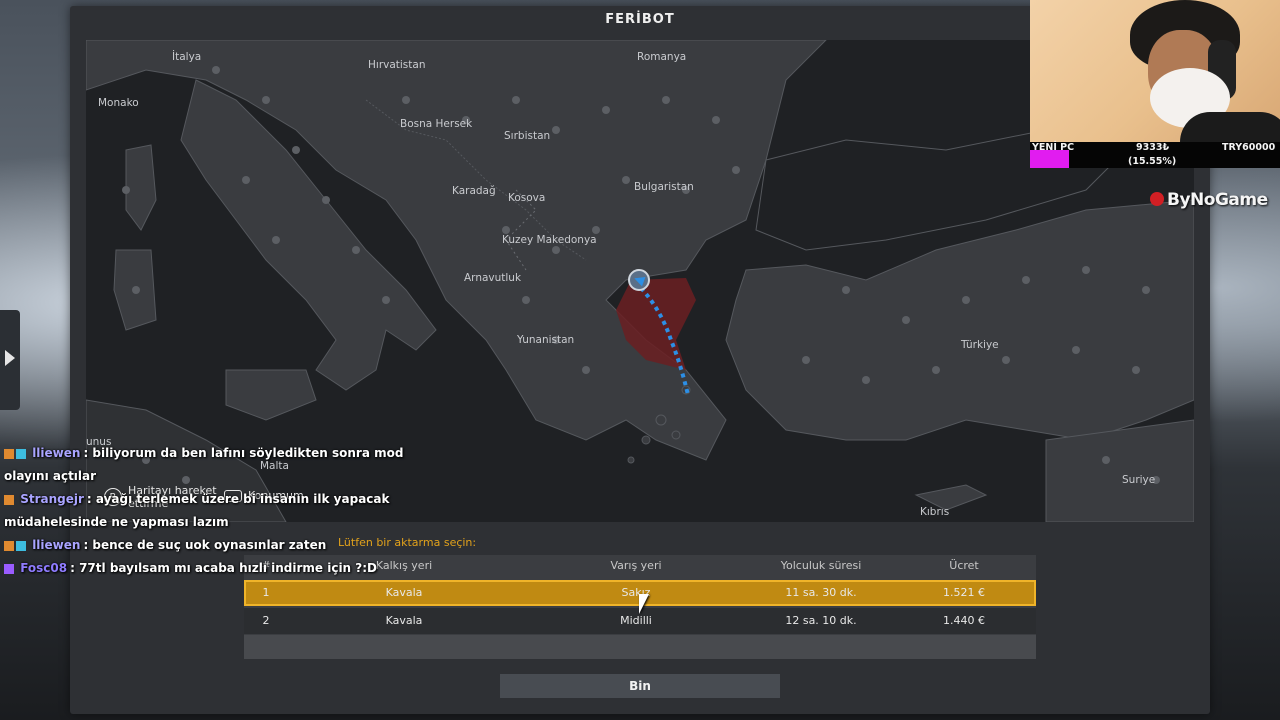 Image resolution: width=1280 pixels, height=720 pixels. I want to click on chat-username: Fosc08, so click(43, 568).